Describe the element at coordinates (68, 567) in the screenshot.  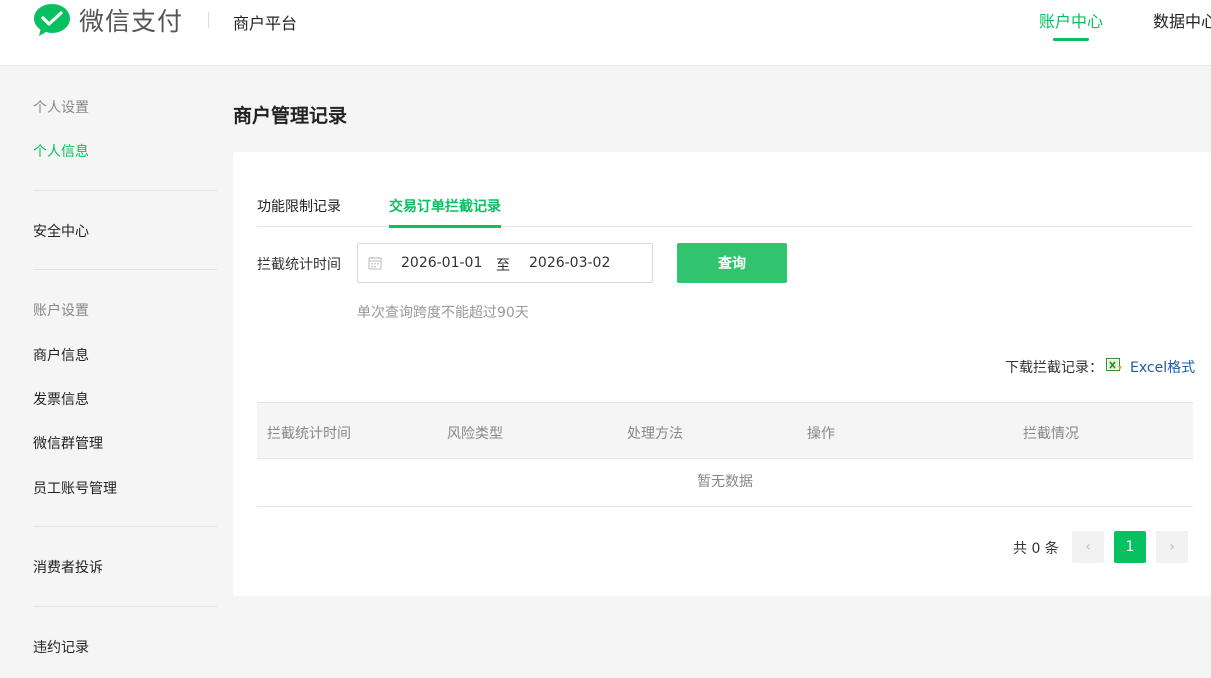
I see `sidebar-item-consumer-complaints: 消费者投诉` at that location.